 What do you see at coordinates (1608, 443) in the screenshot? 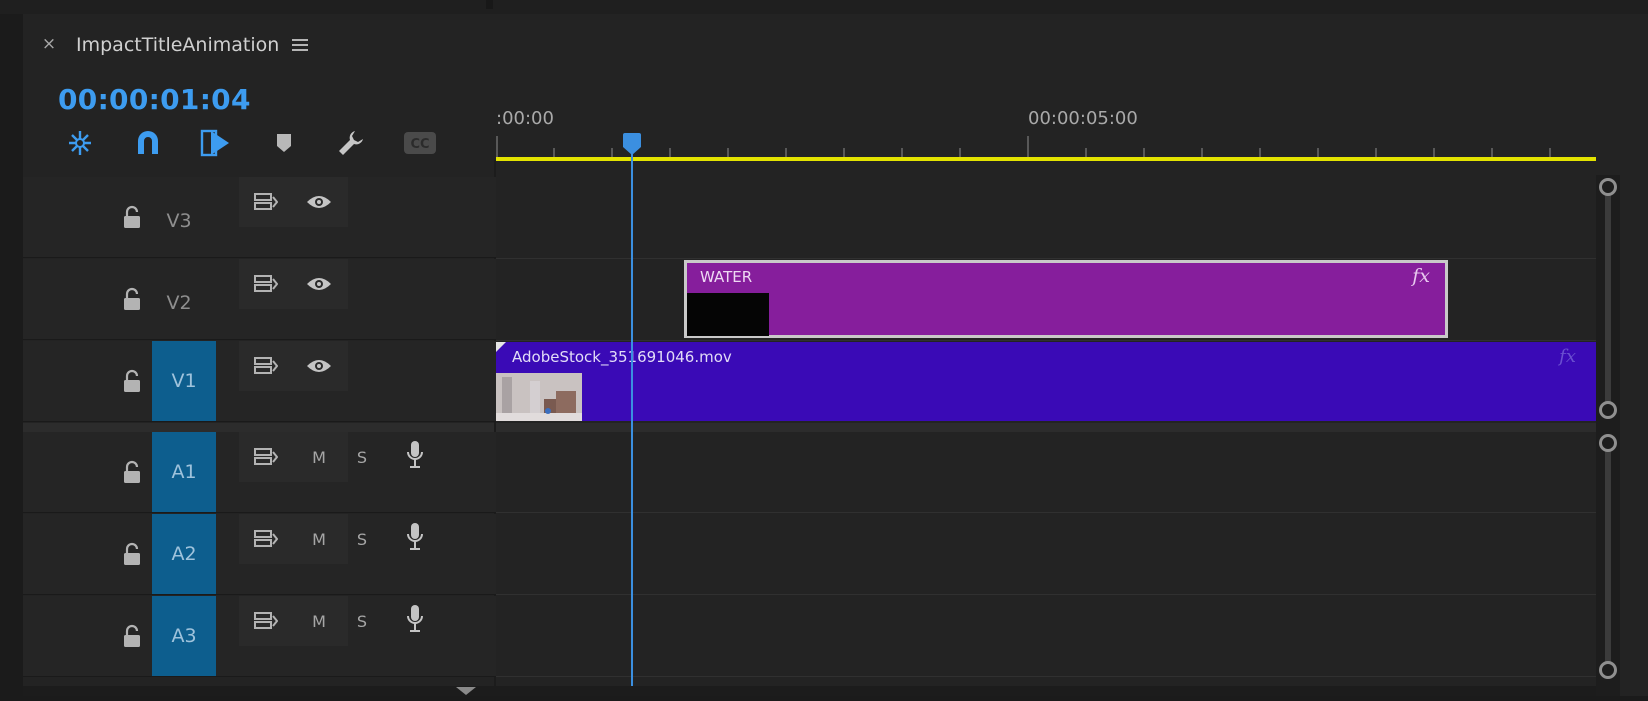
I see `audio-scroll-top-handle` at bounding box center [1608, 443].